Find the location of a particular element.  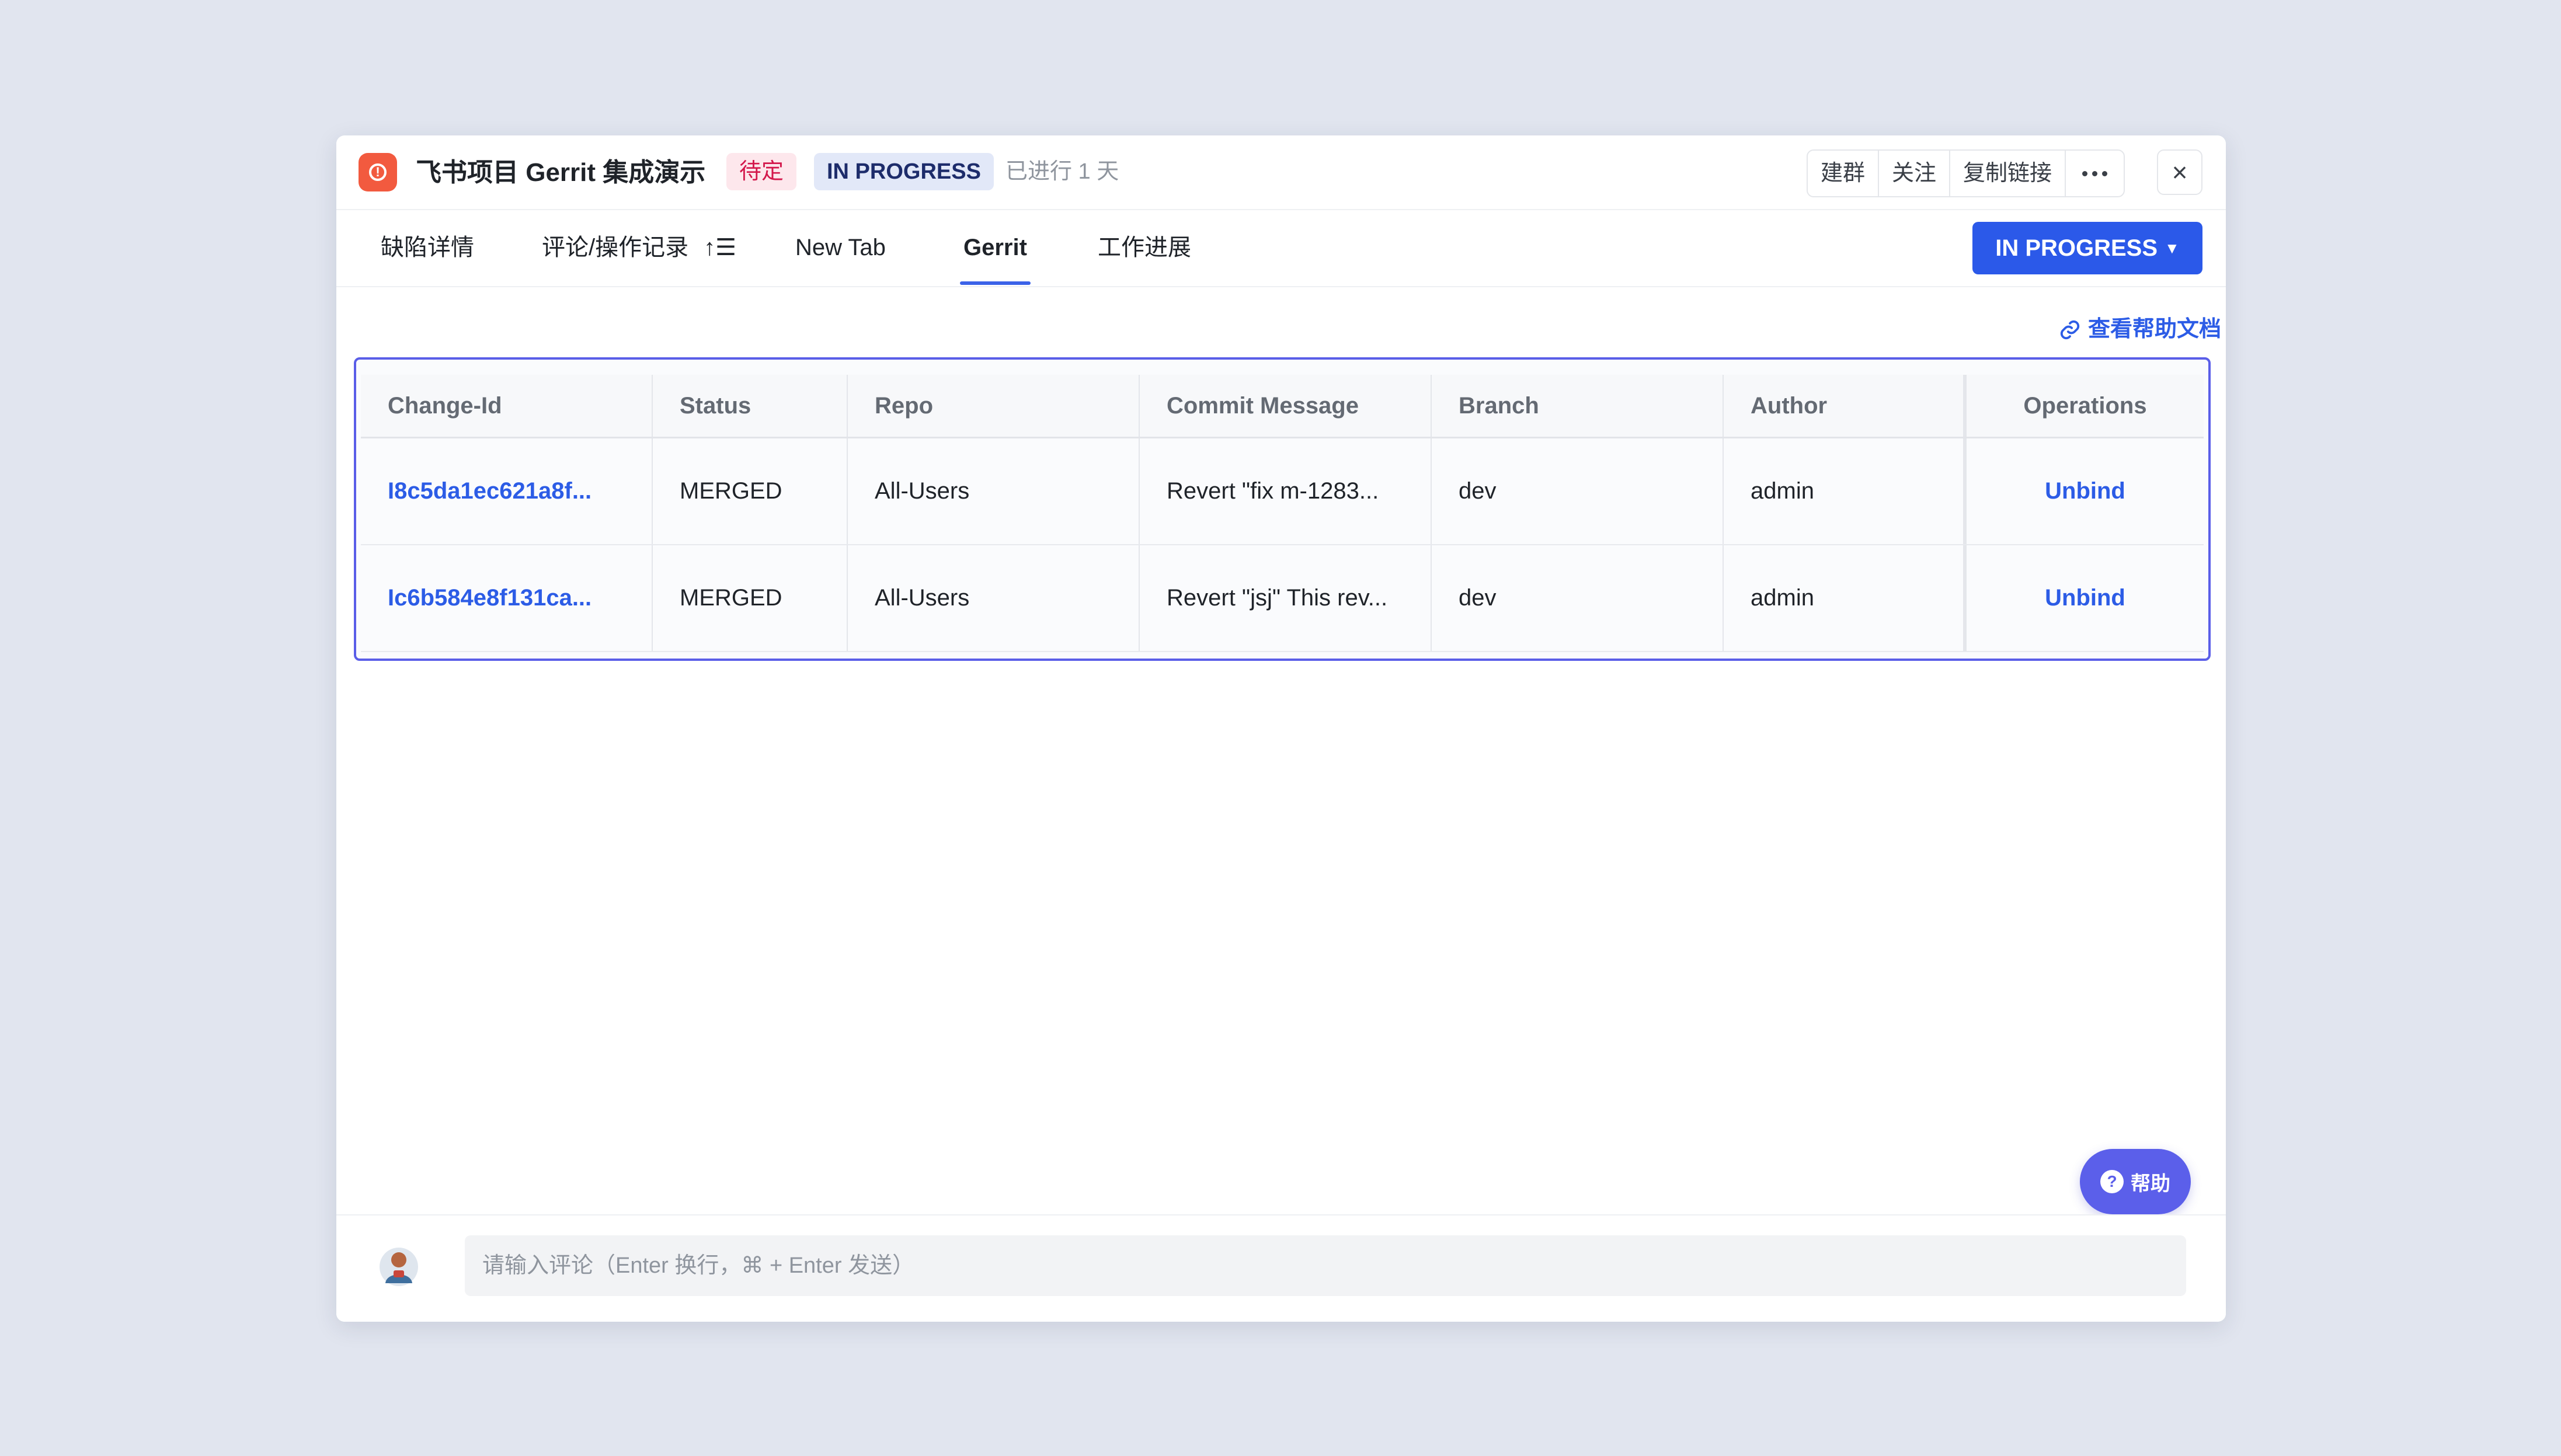

status-dropdown: IN PROGRESS ▼ is located at coordinates (2087, 248).